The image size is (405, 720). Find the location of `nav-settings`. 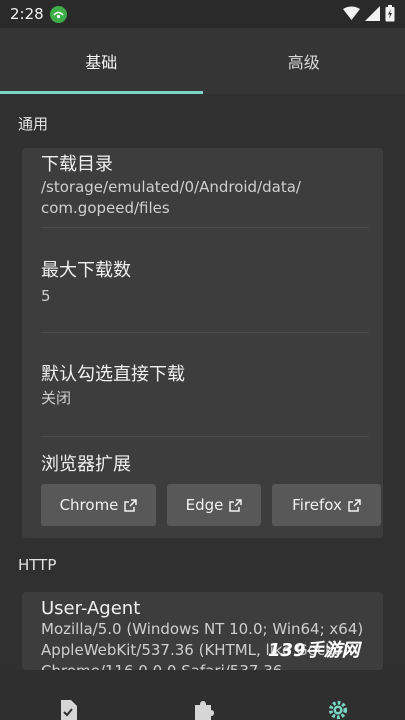

nav-settings is located at coordinates (337, 695).